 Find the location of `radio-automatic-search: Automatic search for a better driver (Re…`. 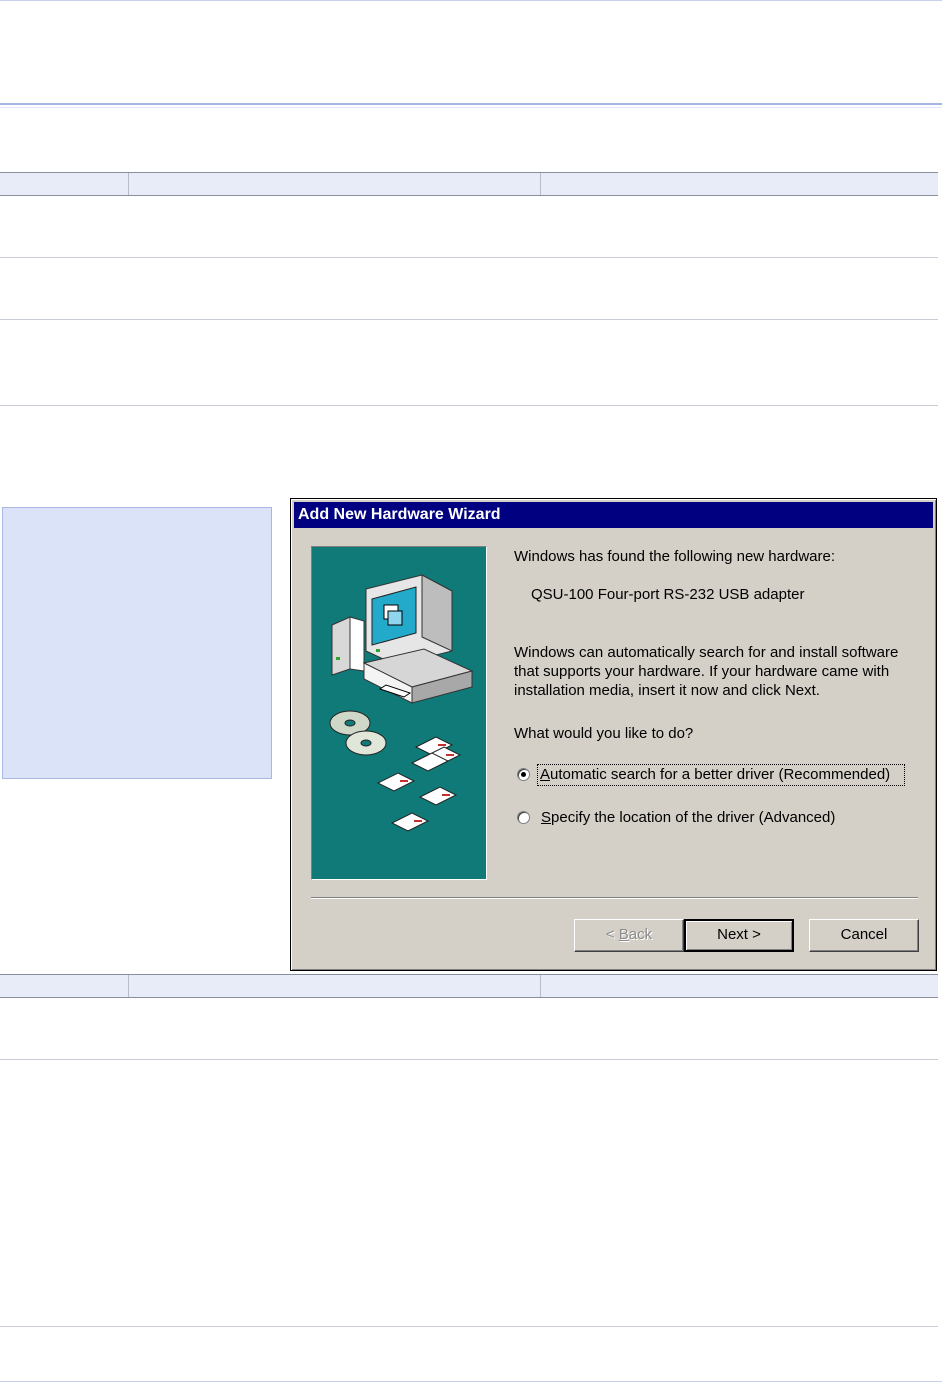

radio-automatic-search: Automatic search for a better driver (Re… is located at coordinates (710, 775).